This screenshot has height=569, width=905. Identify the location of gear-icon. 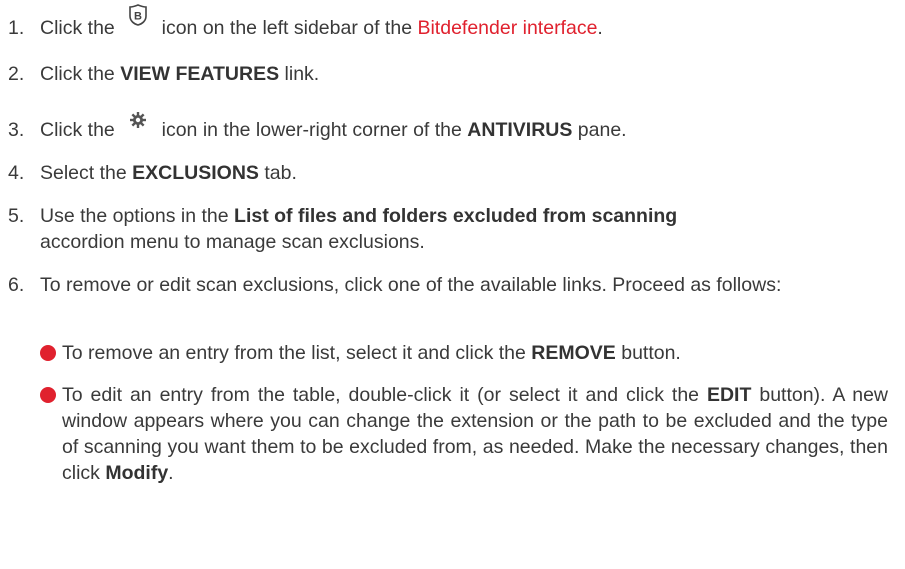
(138, 120).